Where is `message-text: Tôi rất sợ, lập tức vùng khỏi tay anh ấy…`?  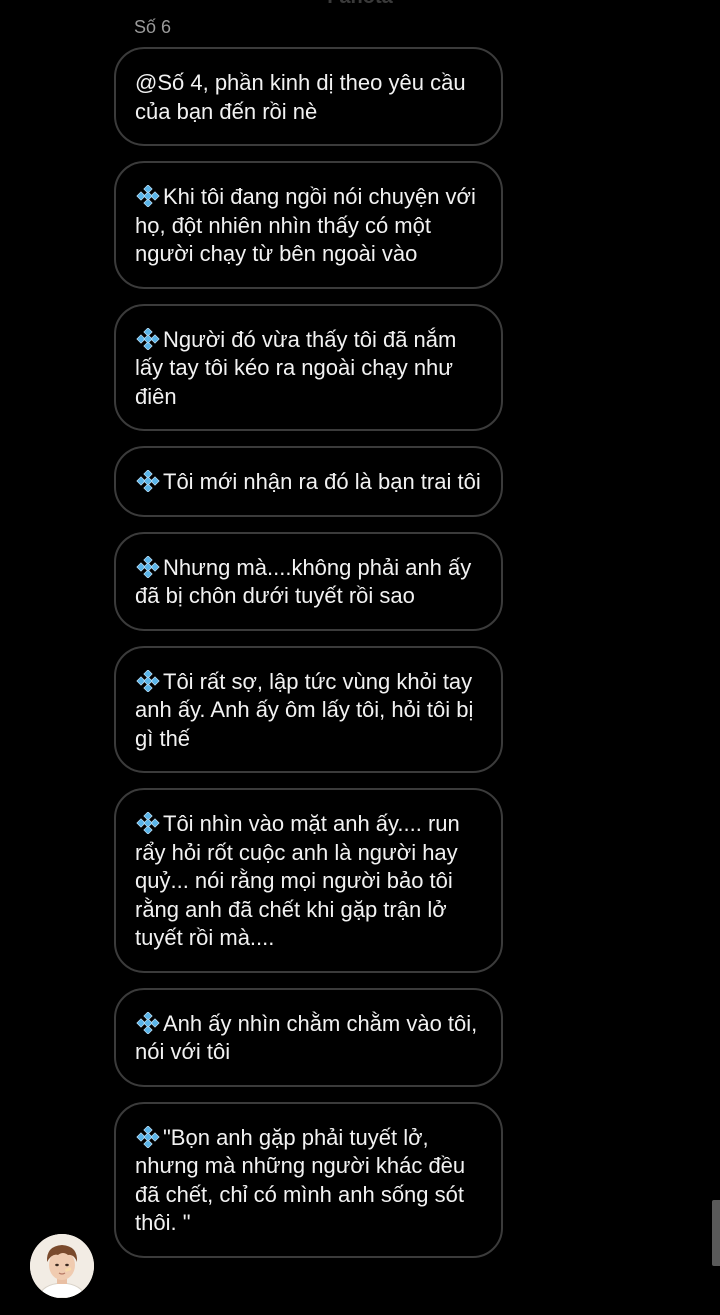 message-text: Tôi rất sợ, lập tức vùng khỏi tay anh ấy… is located at coordinates (304, 709).